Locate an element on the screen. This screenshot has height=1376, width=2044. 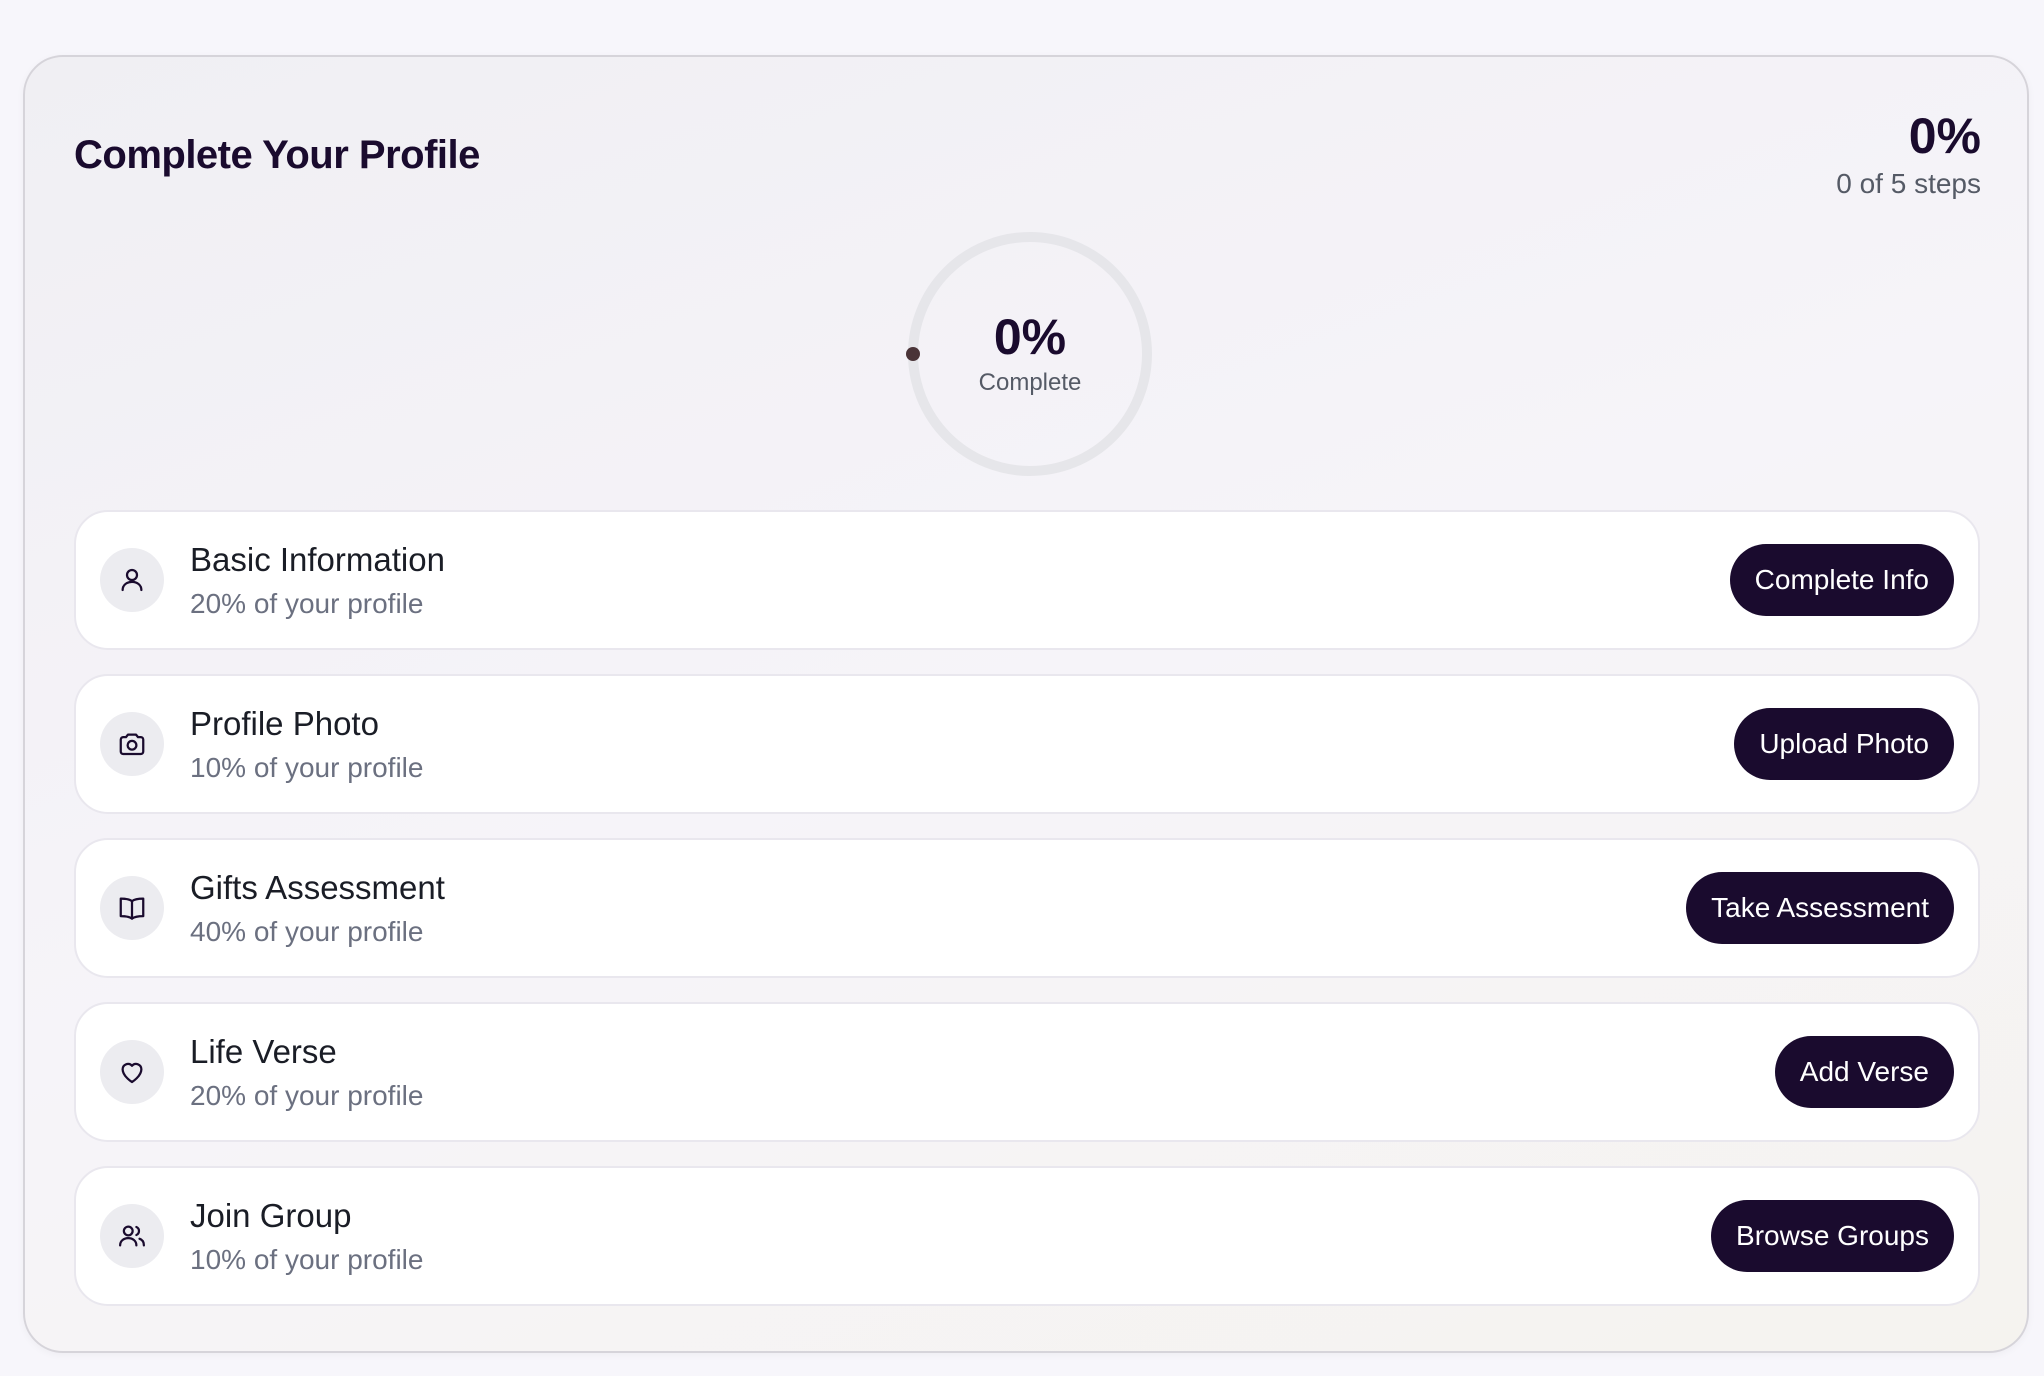
progress-label: Complete is located at coordinates (1030, 383).